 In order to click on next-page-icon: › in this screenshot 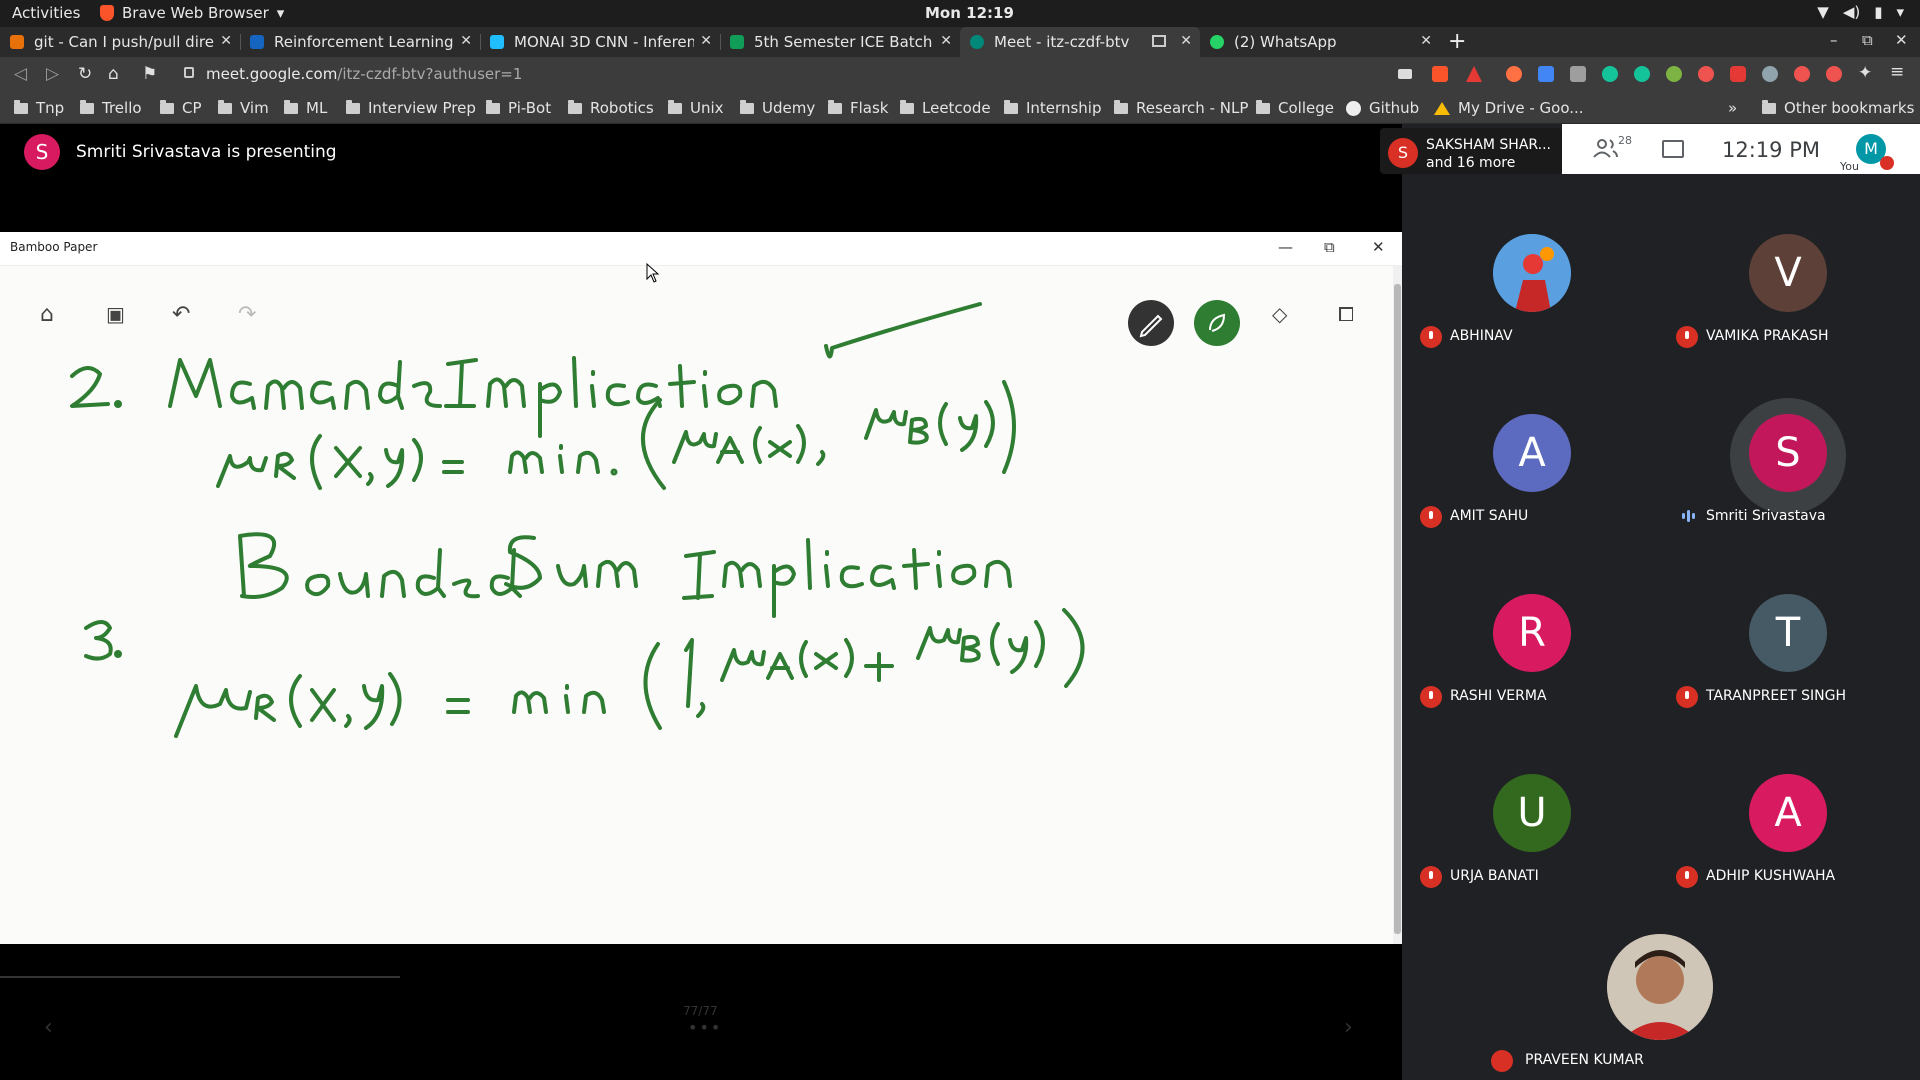, I will do `click(1348, 1027)`.